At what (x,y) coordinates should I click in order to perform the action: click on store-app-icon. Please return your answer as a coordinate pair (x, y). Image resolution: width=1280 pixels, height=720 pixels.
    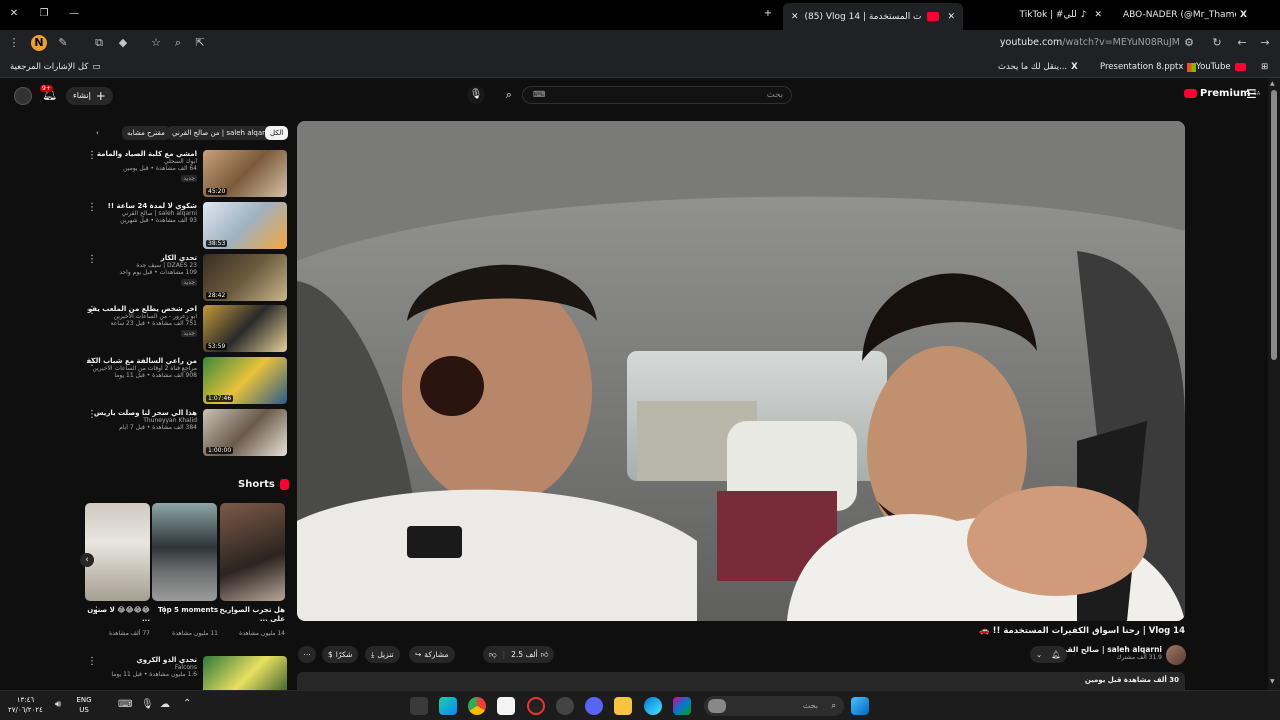
    Looking at the image, I should click on (506, 706).